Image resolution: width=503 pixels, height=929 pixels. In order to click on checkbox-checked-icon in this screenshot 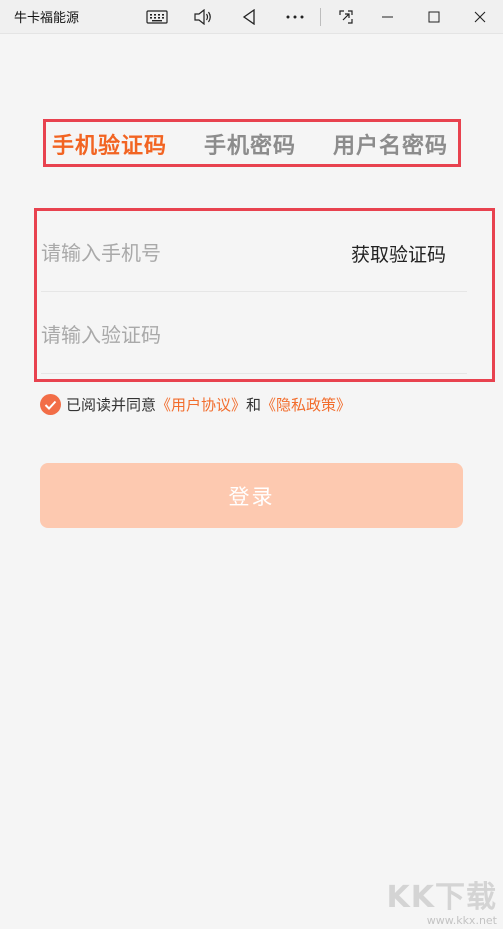, I will do `click(50, 404)`.